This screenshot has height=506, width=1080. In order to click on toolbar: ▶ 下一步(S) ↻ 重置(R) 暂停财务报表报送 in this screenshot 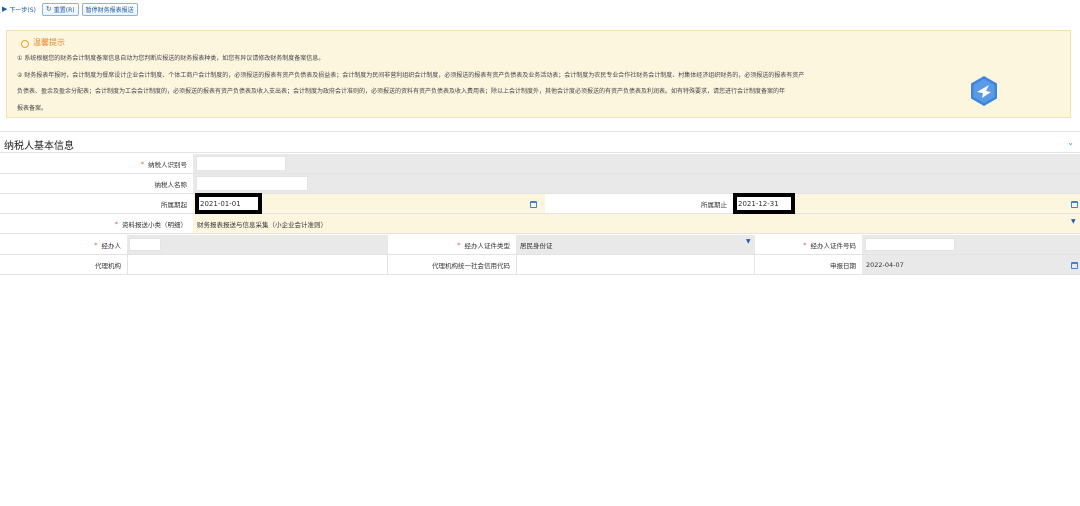, I will do `click(69, 9)`.